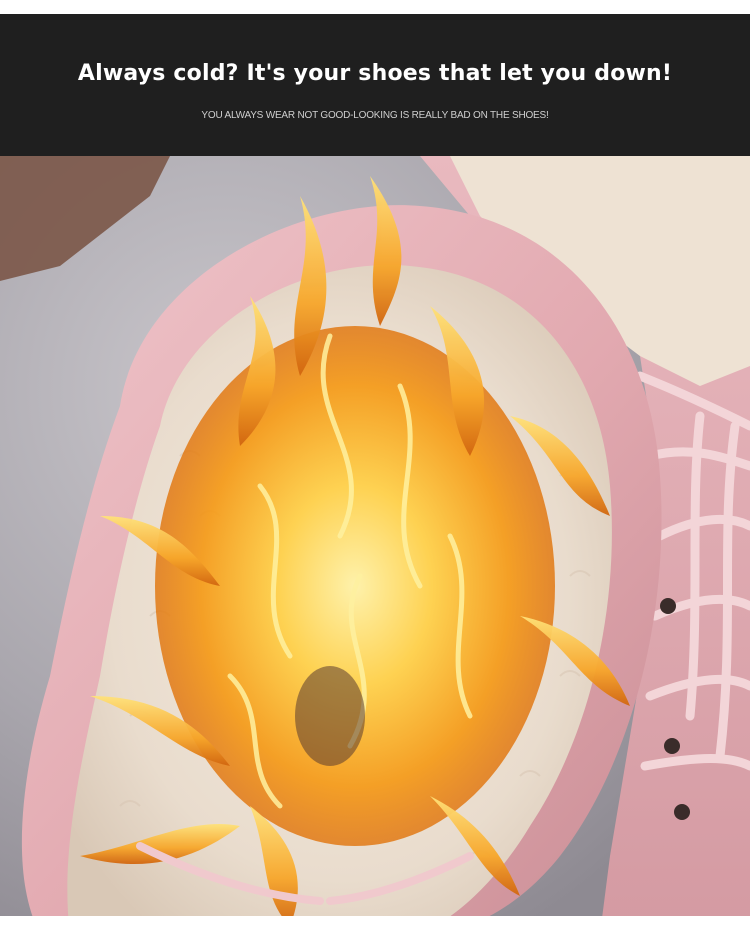 The height and width of the screenshot is (934, 750). I want to click on bottom-margin, so click(375, 925).